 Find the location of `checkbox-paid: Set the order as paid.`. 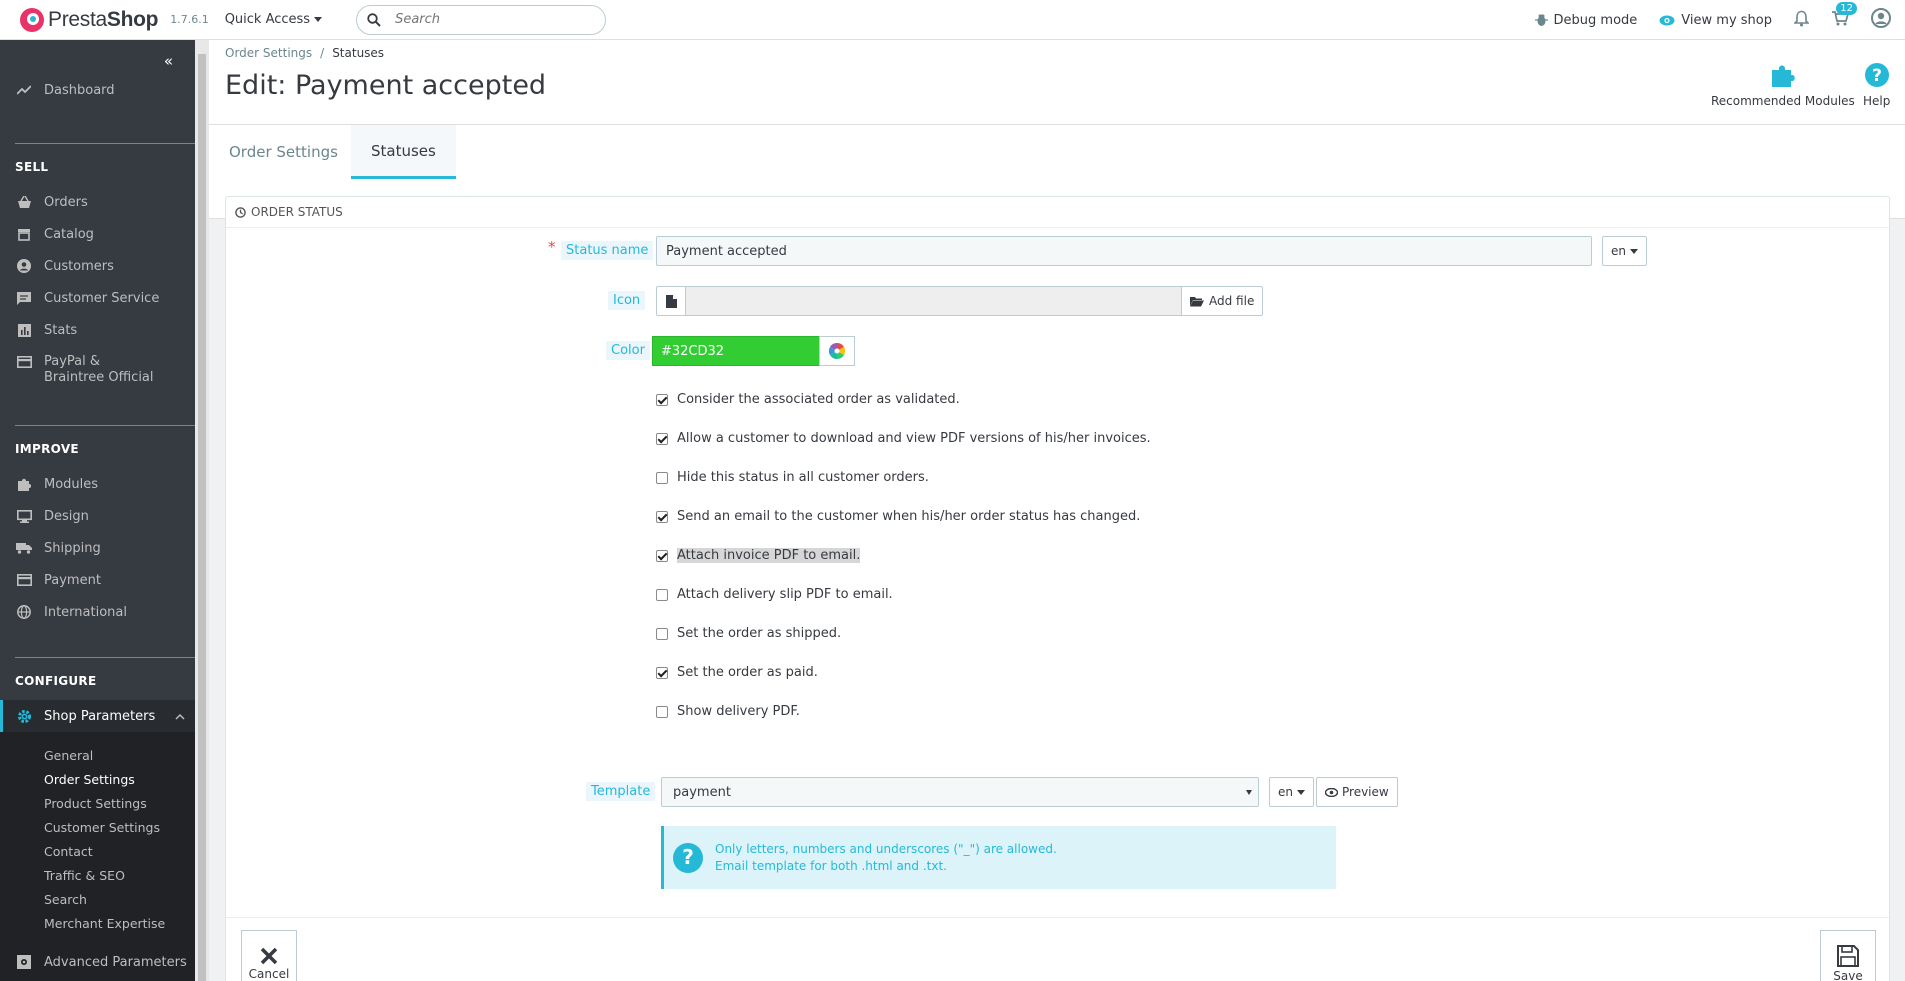

checkbox-paid: Set the order as paid. is located at coordinates (737, 672).